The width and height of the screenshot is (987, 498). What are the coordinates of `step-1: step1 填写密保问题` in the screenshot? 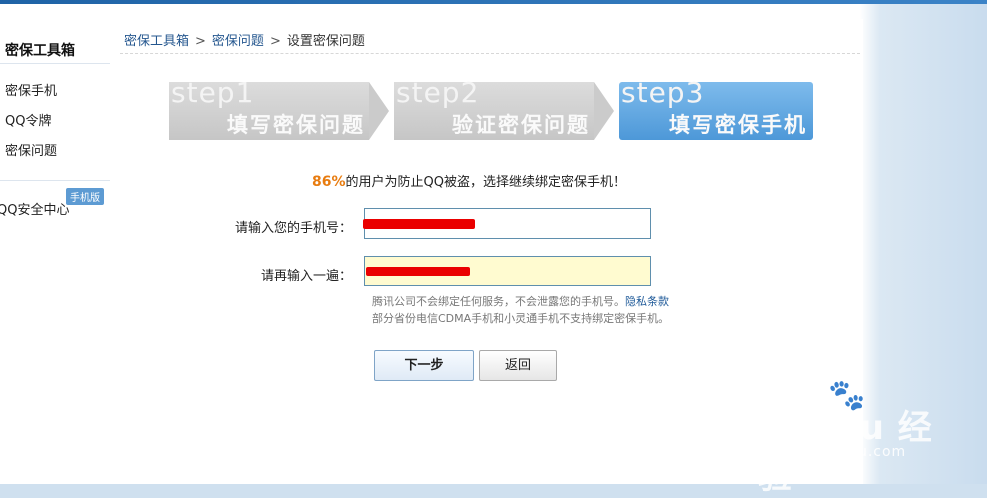 It's located at (279, 108).